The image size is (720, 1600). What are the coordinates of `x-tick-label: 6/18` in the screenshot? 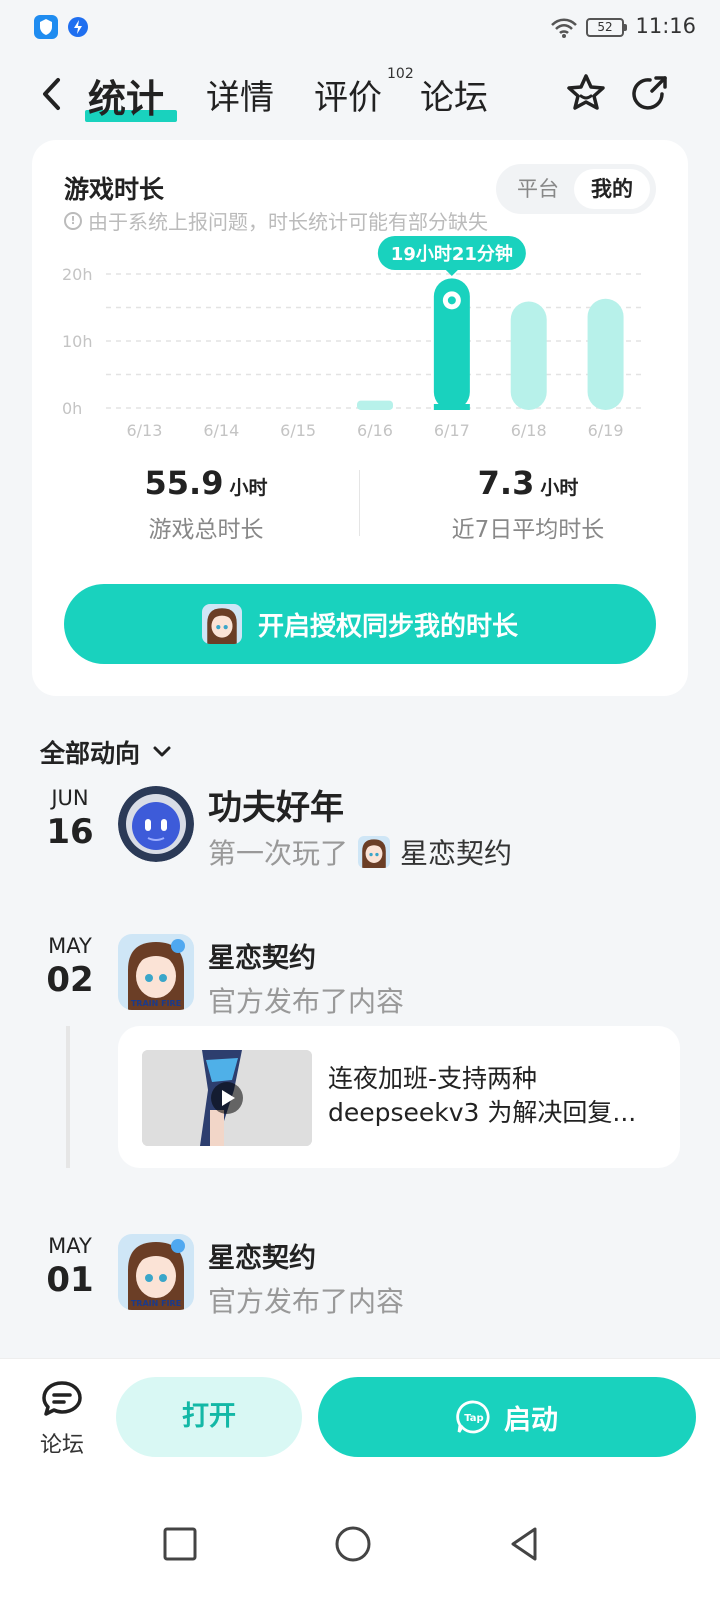 It's located at (529, 430).